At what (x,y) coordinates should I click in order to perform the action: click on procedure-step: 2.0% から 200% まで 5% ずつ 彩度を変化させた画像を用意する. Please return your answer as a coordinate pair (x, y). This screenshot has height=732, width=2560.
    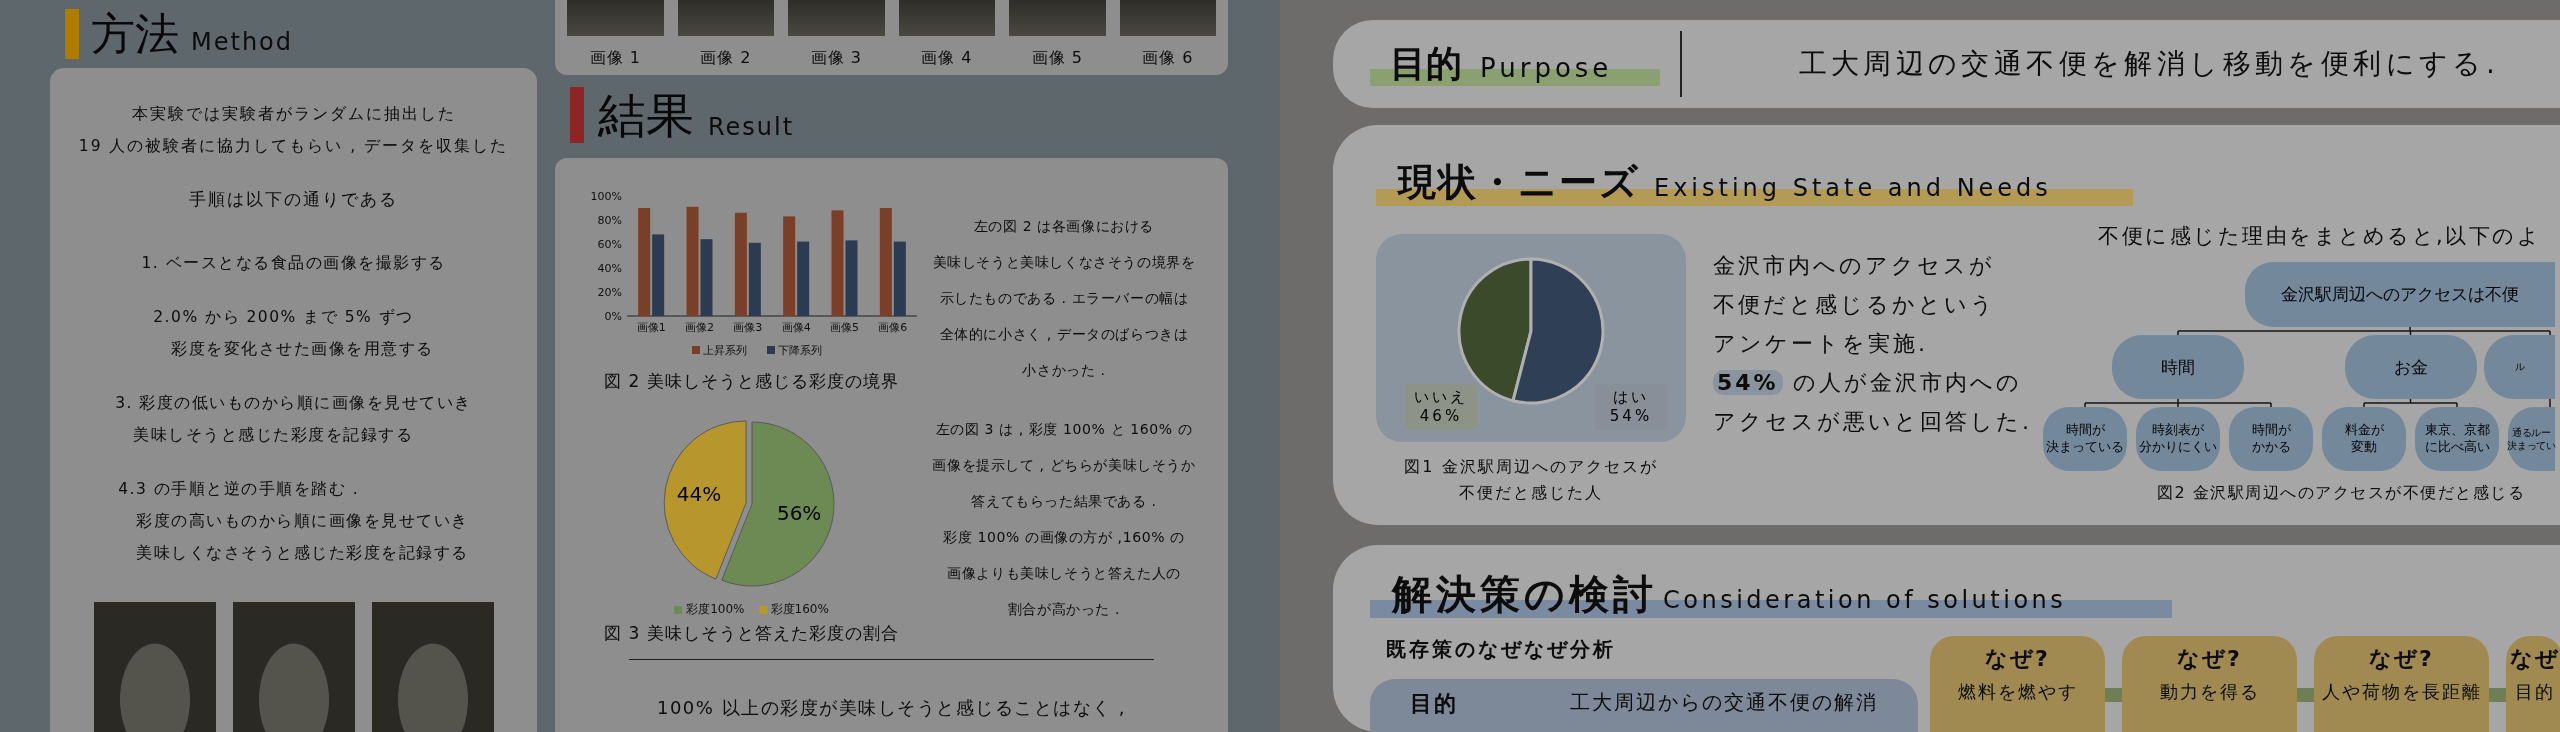
    Looking at the image, I should click on (293, 333).